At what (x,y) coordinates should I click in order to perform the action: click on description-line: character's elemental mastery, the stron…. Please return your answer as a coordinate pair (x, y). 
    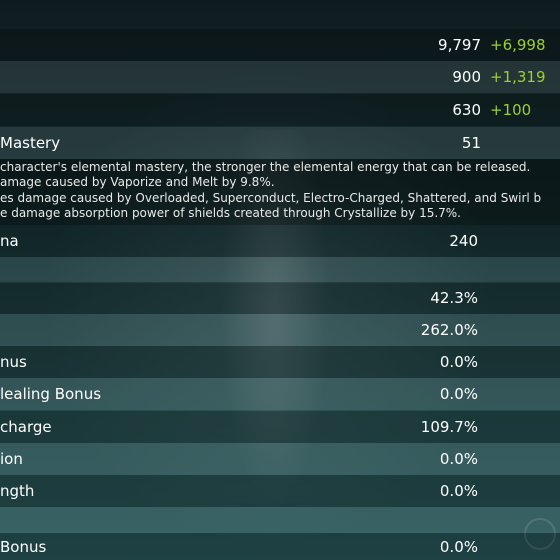
    Looking at the image, I should click on (265, 167).